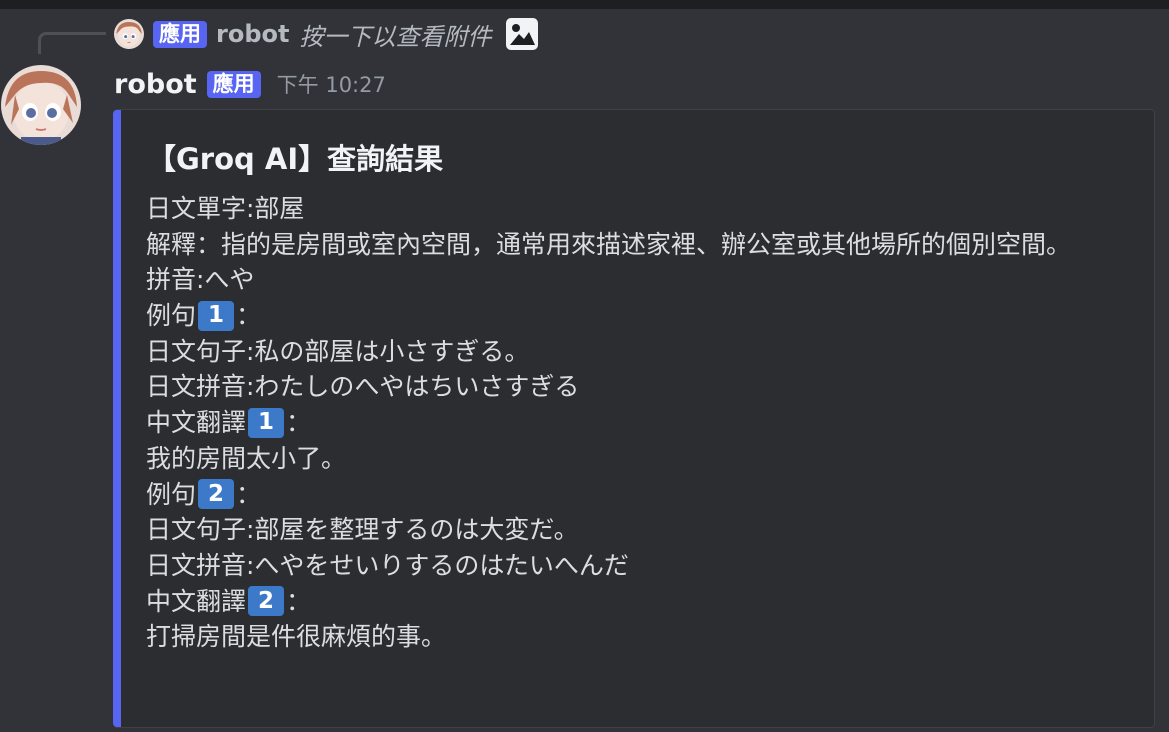 The height and width of the screenshot is (732, 1169). Describe the element at coordinates (246, 458) in the screenshot. I see `example-1-chinese: 我的房間太小了。` at that location.